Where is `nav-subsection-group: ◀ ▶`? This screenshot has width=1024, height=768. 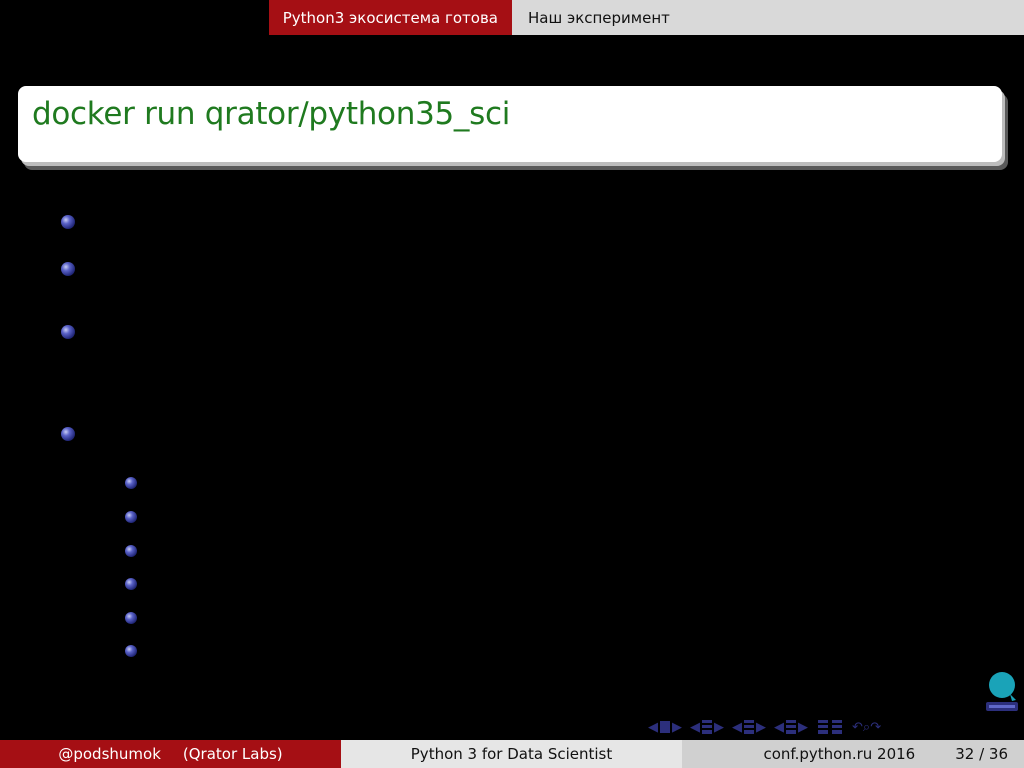
nav-subsection-group: ◀ ▶ is located at coordinates (707, 727).